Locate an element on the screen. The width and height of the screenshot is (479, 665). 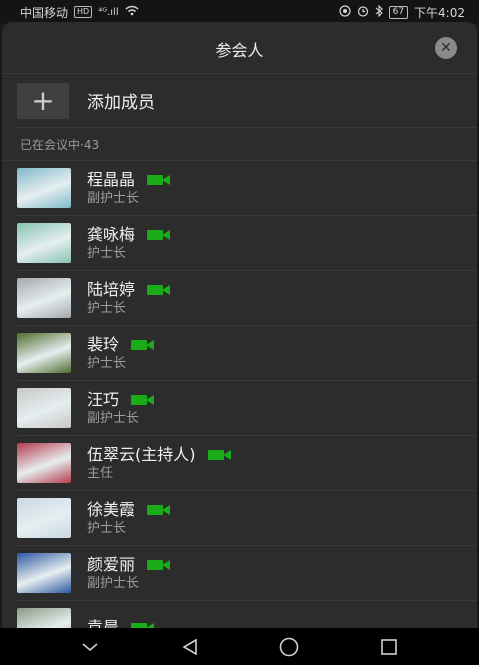
participant-row: 裴玲 护士长 is located at coordinates (247, 353).